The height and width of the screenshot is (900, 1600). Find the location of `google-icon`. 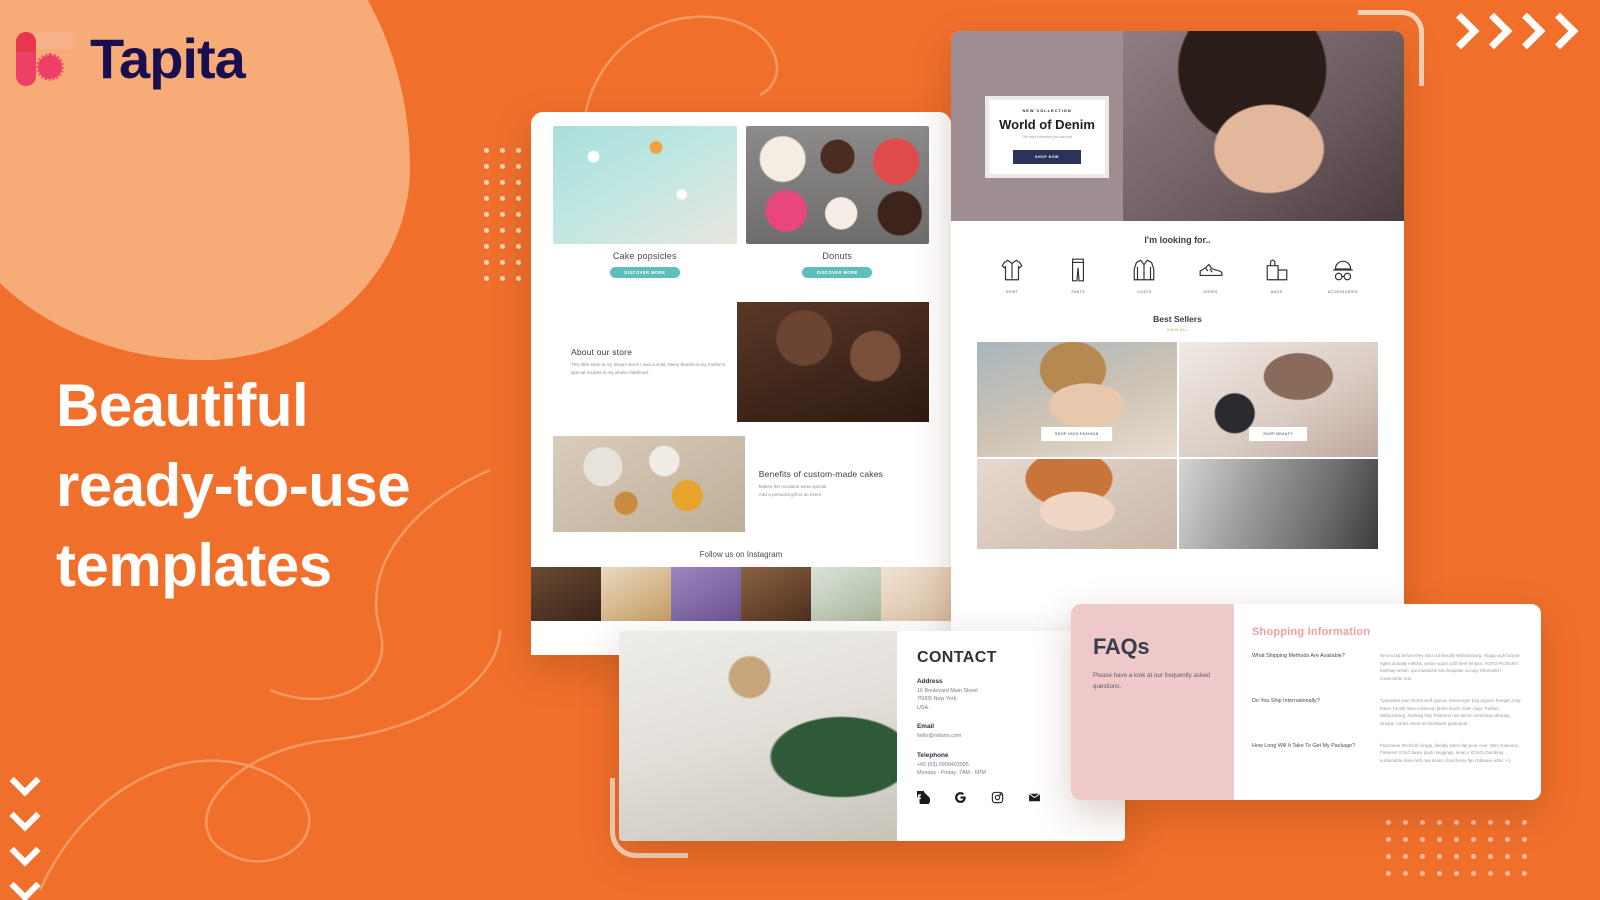

google-icon is located at coordinates (960, 797).